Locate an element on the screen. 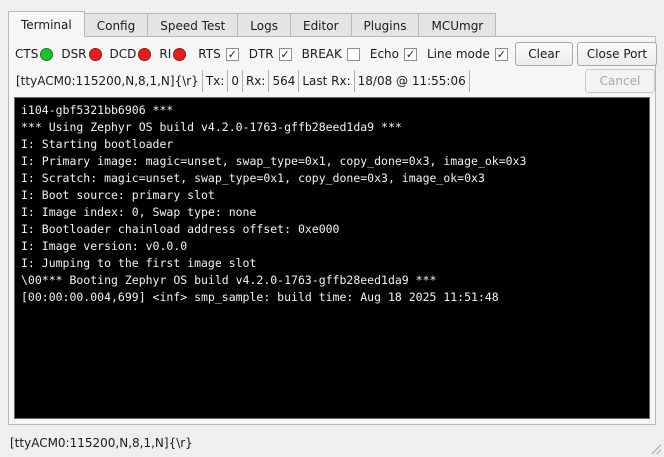 The width and height of the screenshot is (664, 457). tab-mcumgr: MCUmgr is located at coordinates (458, 25).